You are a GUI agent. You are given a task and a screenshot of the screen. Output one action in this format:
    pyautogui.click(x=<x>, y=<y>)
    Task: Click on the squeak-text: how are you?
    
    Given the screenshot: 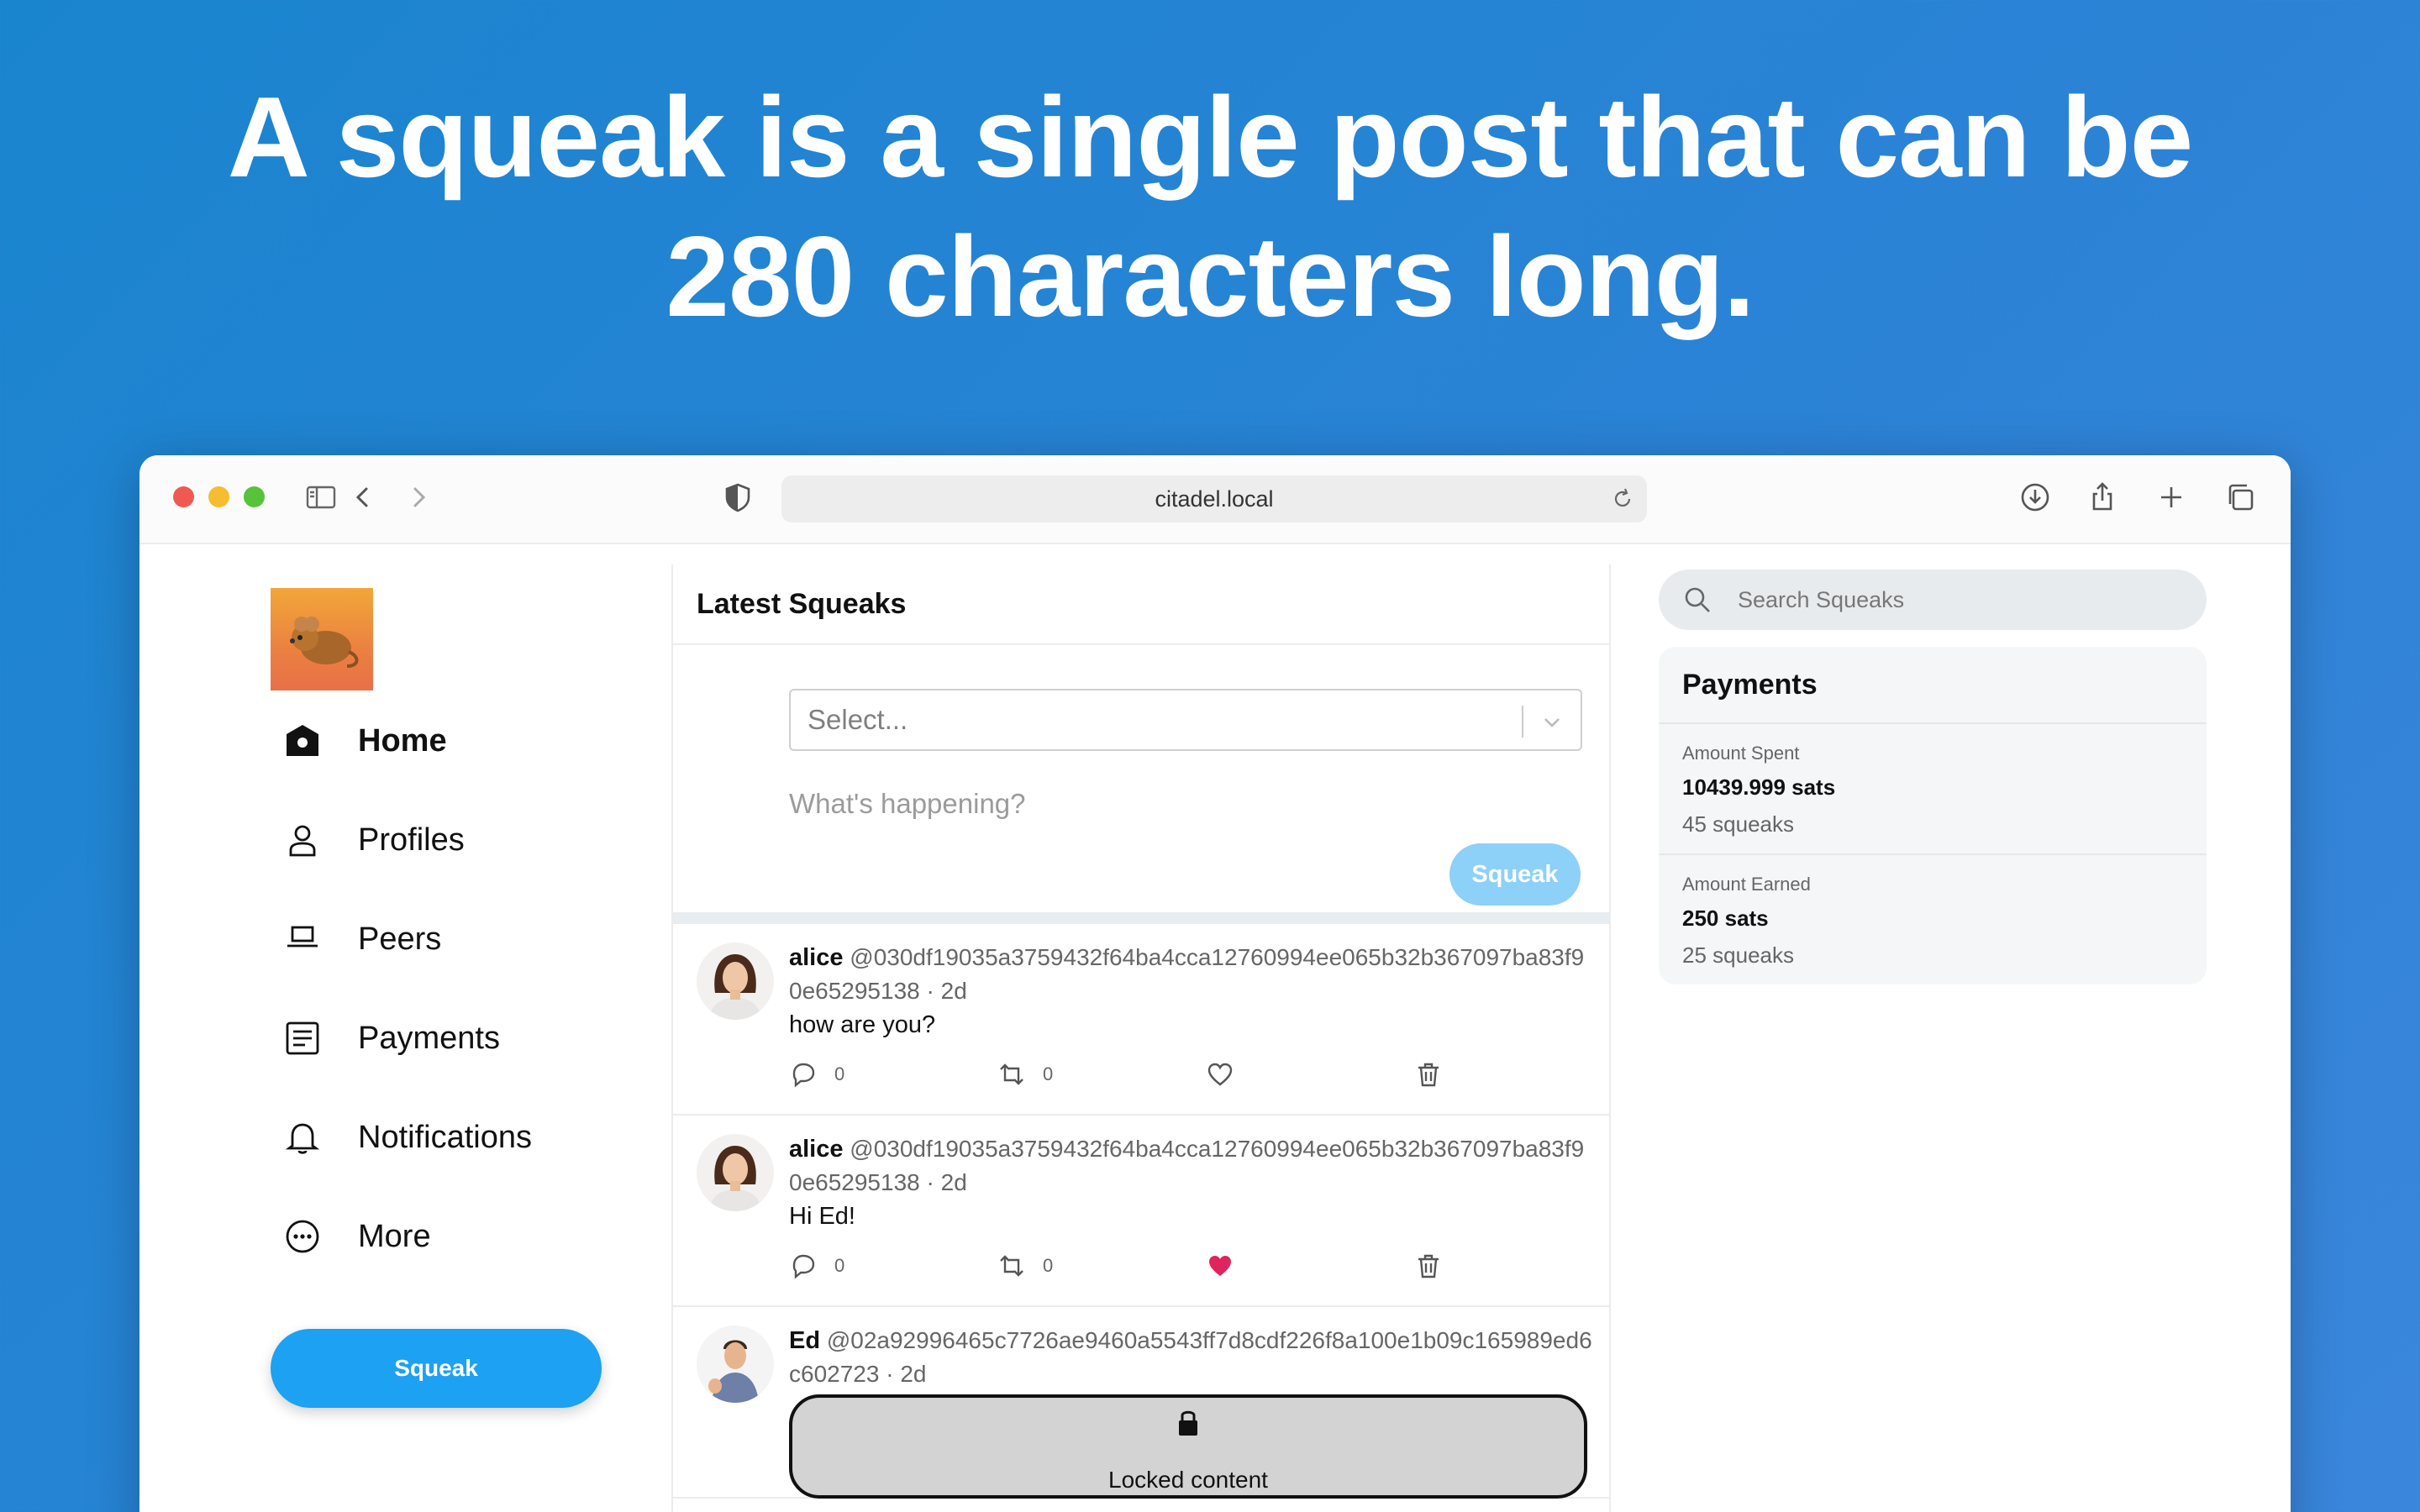 What is the action you would take?
    pyautogui.click(x=863, y=1024)
    